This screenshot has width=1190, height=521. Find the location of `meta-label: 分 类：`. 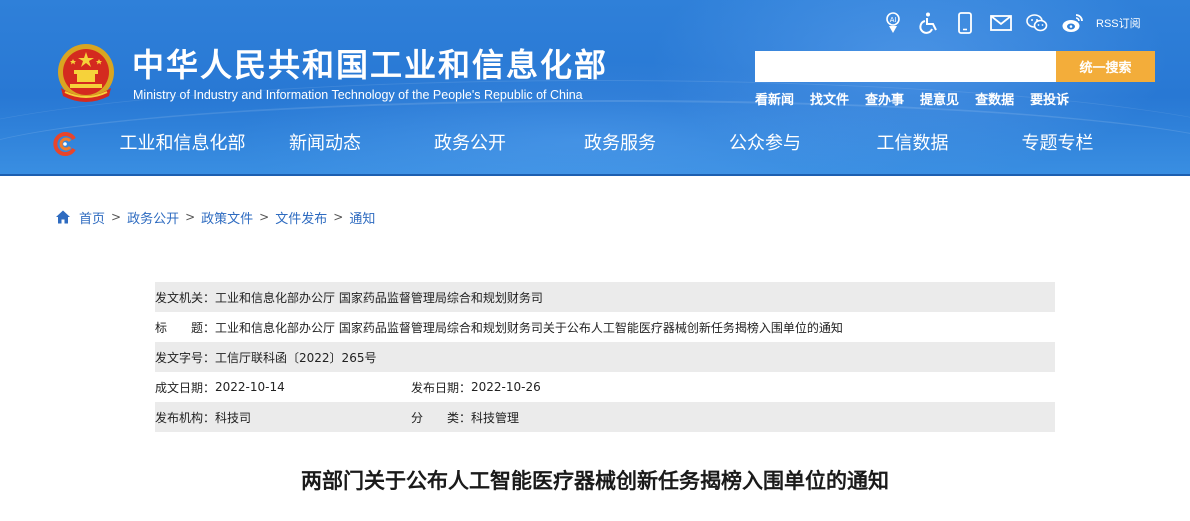

meta-label: 分 类： is located at coordinates (441, 417).